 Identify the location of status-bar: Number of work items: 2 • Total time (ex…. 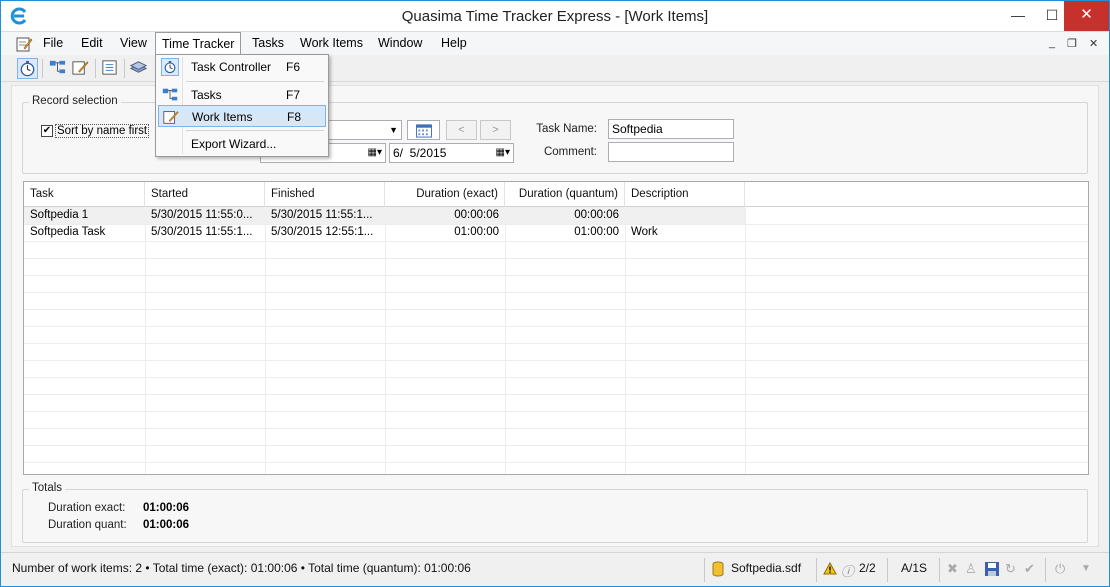
(555, 569).